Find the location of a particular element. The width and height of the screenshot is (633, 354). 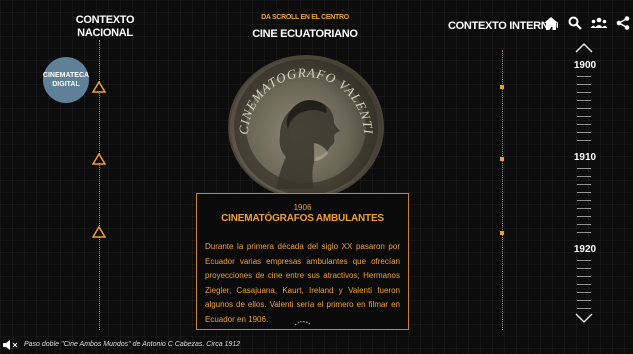

scroll-hint: DA SCROLL EN EL CENTRO is located at coordinates (305, 17).